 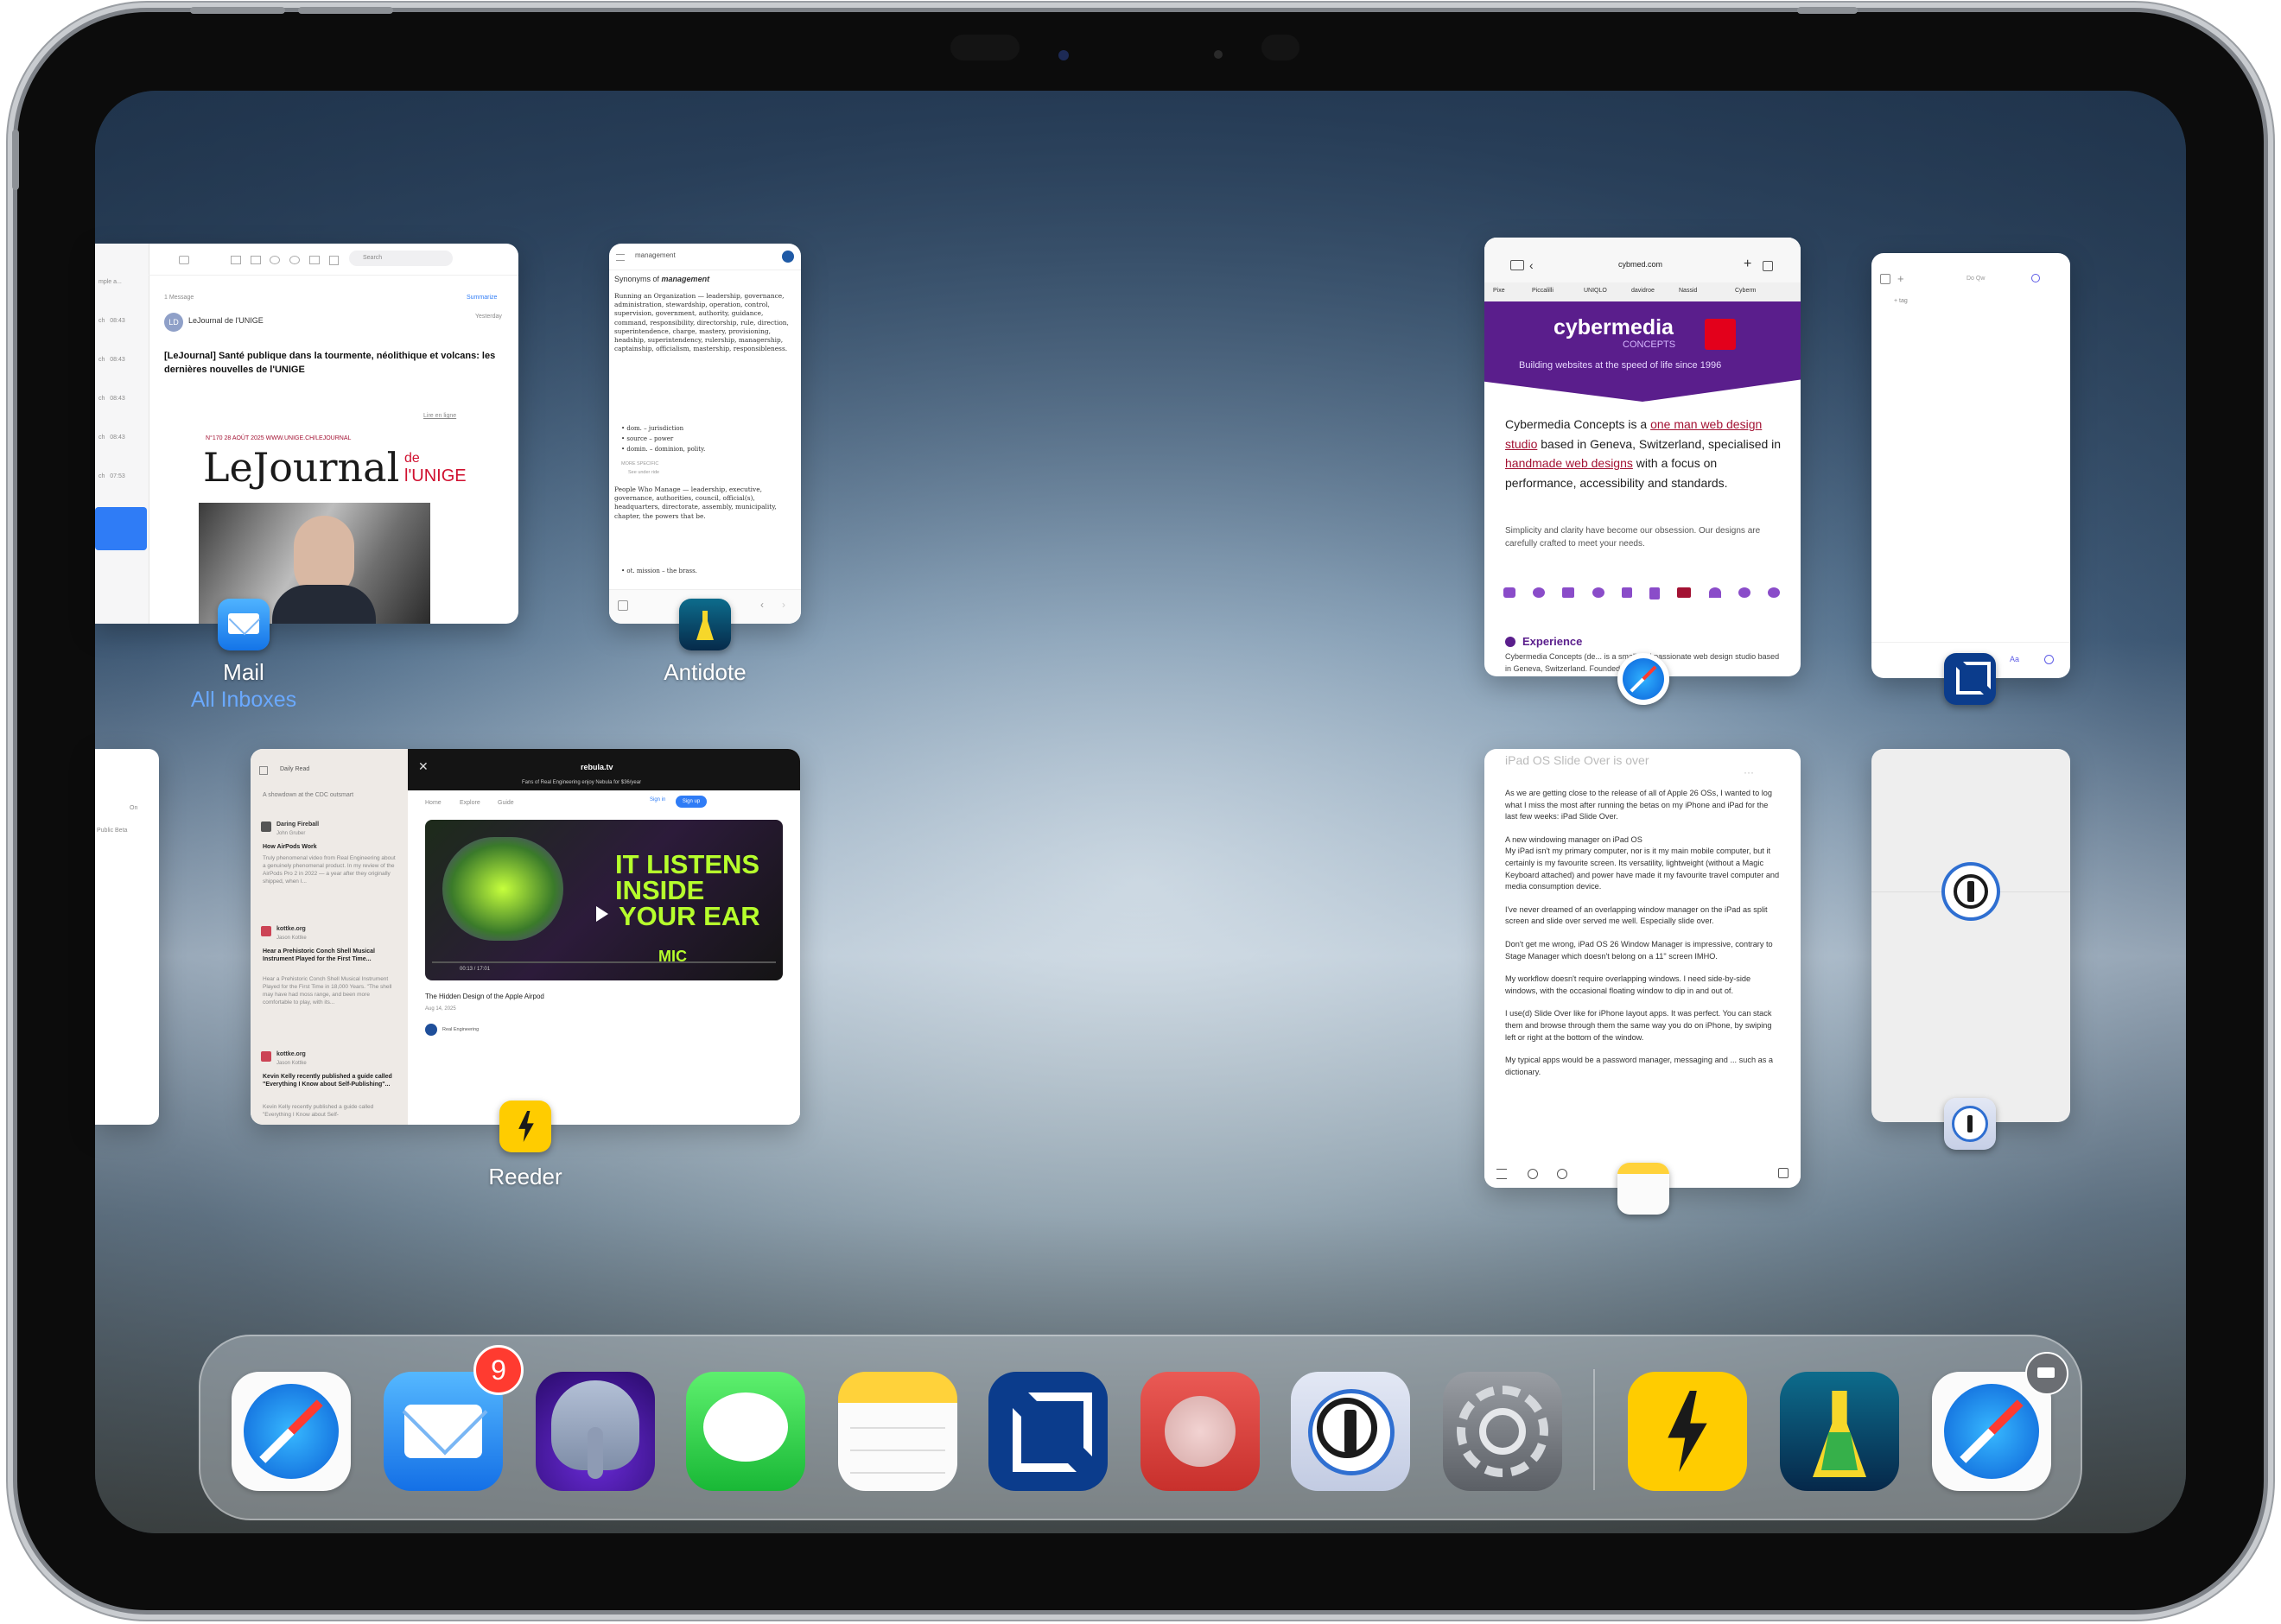 I want to click on new-tab-icon: +, so click(x=1747, y=265).